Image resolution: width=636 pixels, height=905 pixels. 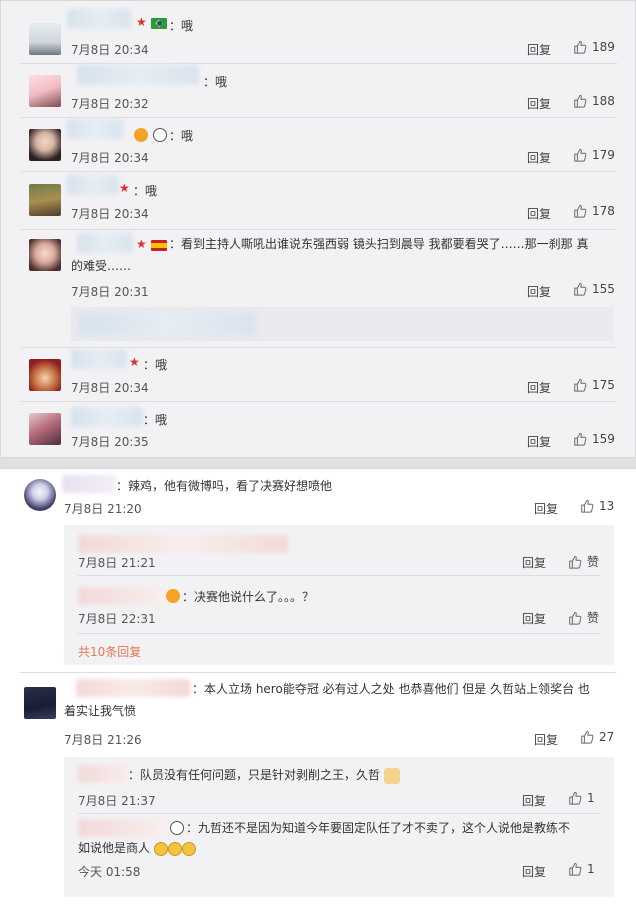 What do you see at coordinates (603, 155) in the screenshot?
I see `like-count: 179` at bounding box center [603, 155].